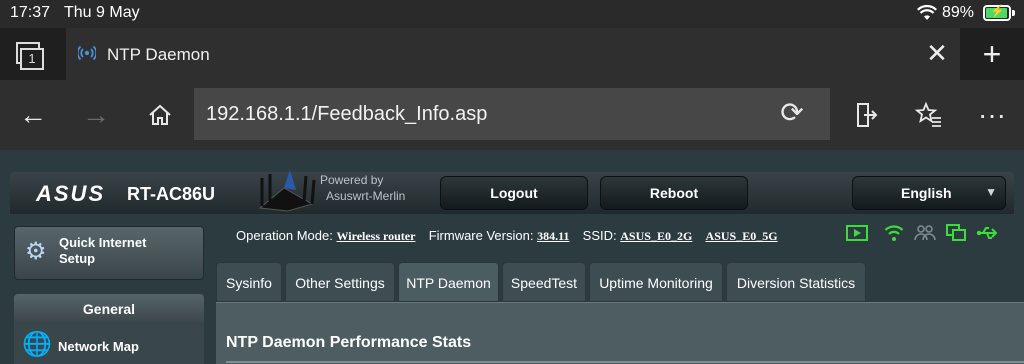 The width and height of the screenshot is (1024, 364). I want to click on url-field: 192.168.1.1/Feedback_Info.asp ⟳, so click(512, 114).